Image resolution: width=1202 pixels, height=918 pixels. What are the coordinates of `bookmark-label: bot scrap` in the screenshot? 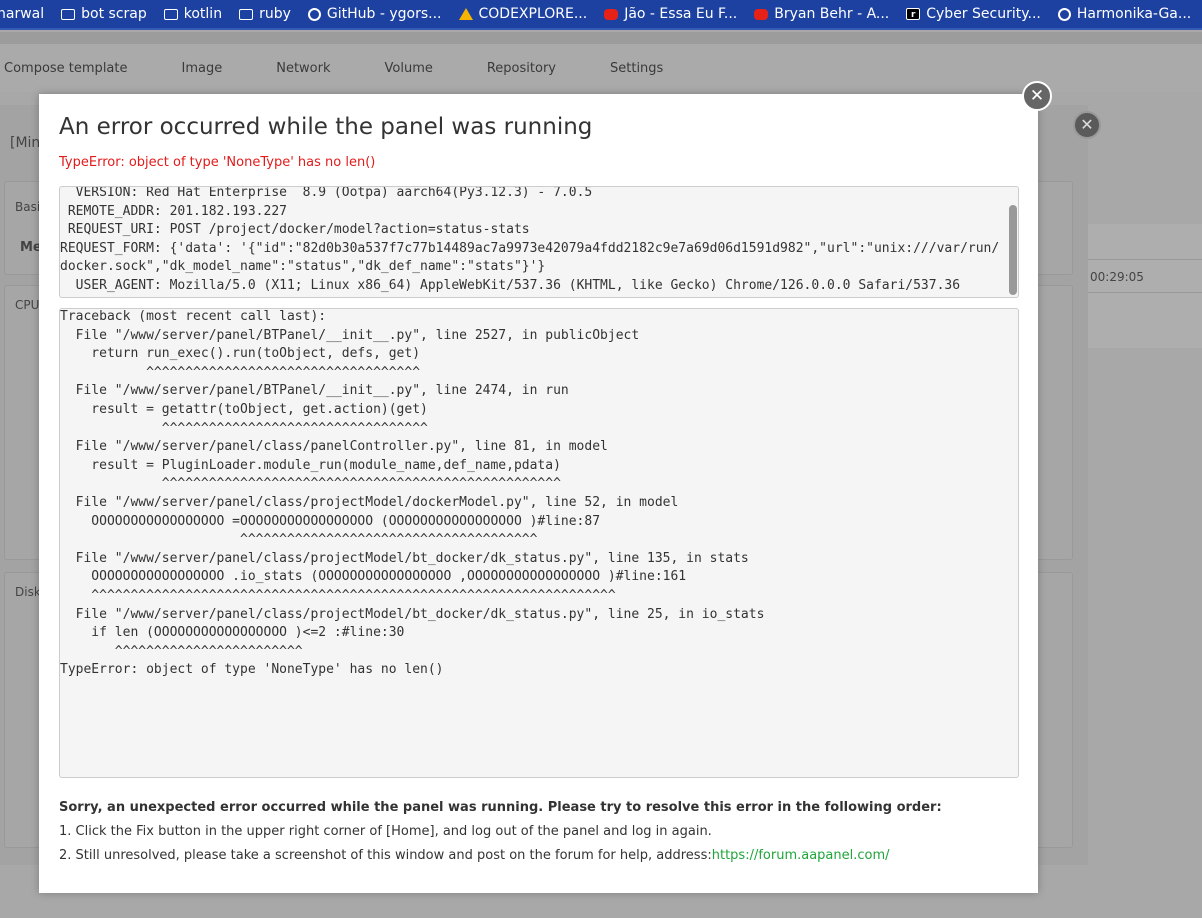 It's located at (114, 14).